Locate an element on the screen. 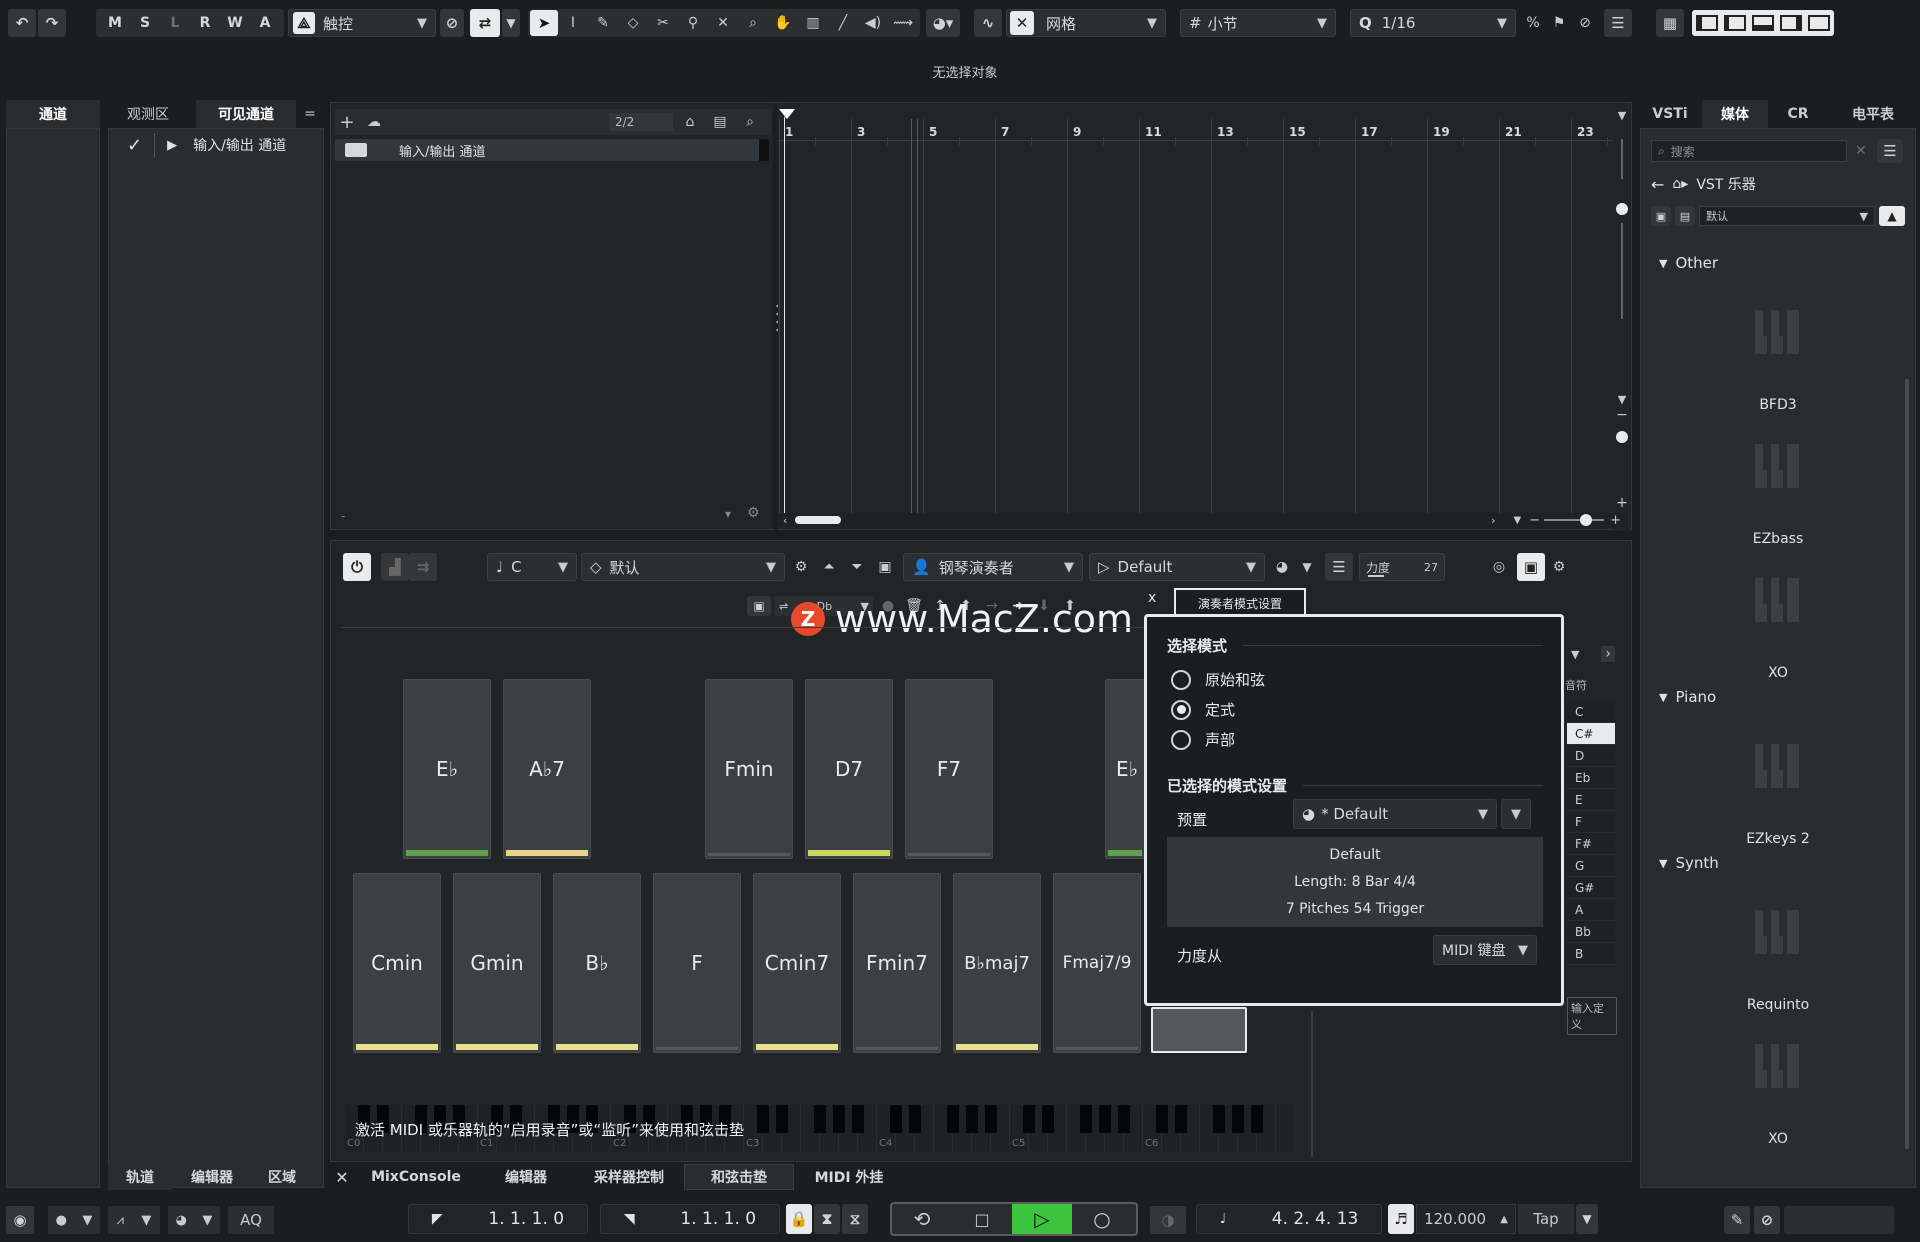 This screenshot has height=1242, width=1920. midi-learn-icon: ◎ is located at coordinates (1499, 567).